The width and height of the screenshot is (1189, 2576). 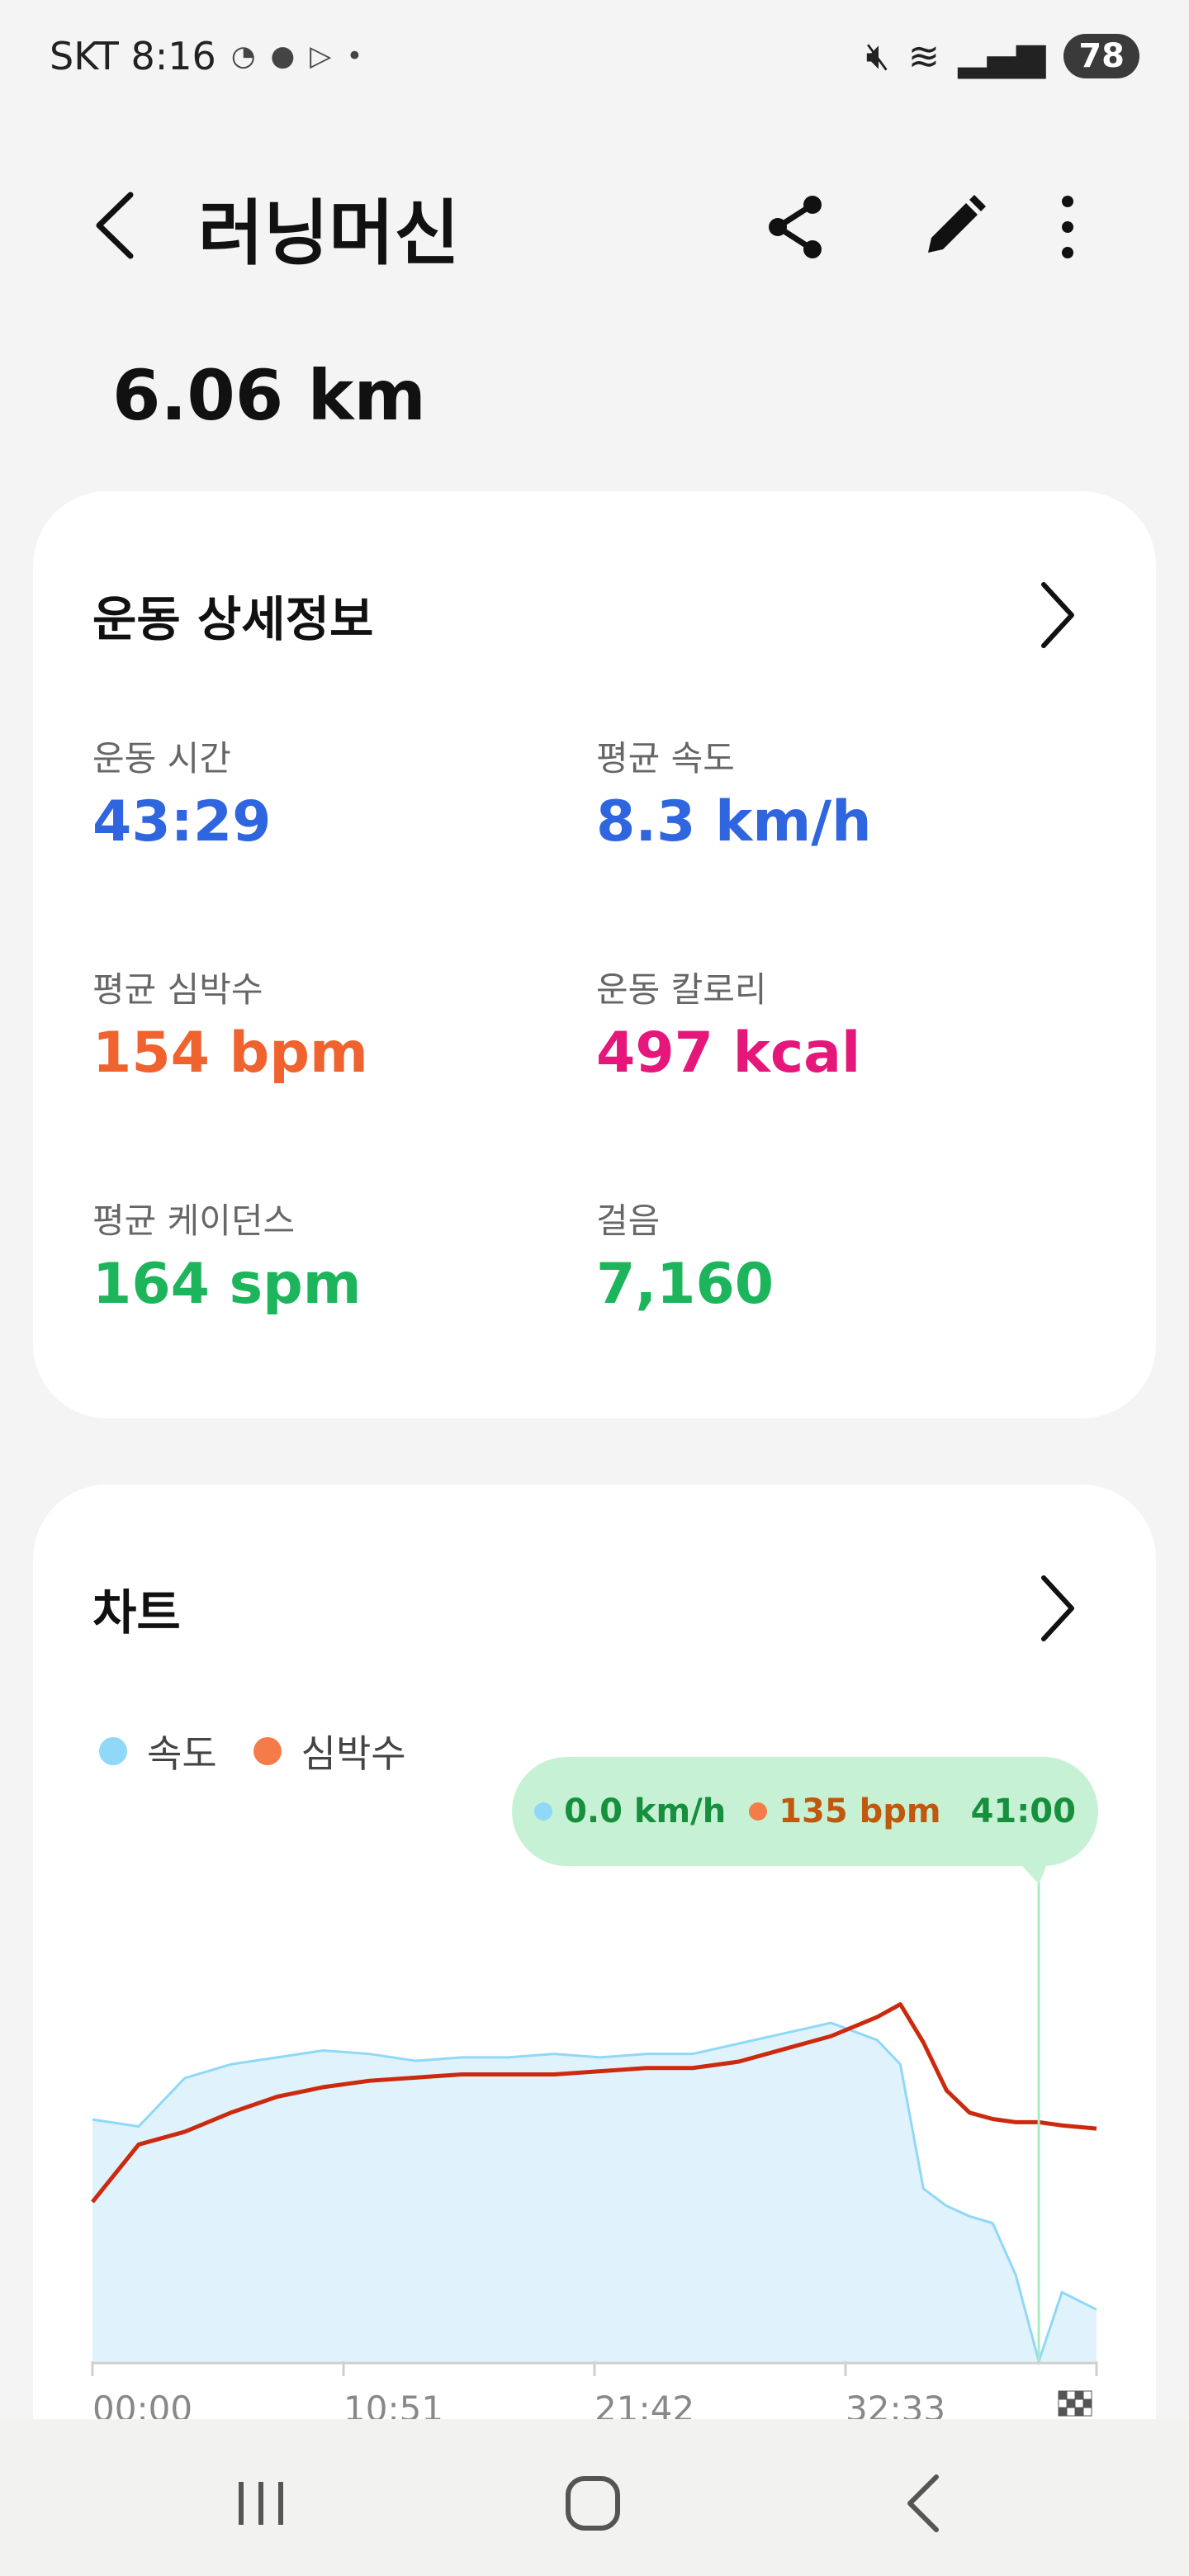 What do you see at coordinates (645, 1811) in the screenshot?
I see `tooltip-speed: 0.0 km/h` at bounding box center [645, 1811].